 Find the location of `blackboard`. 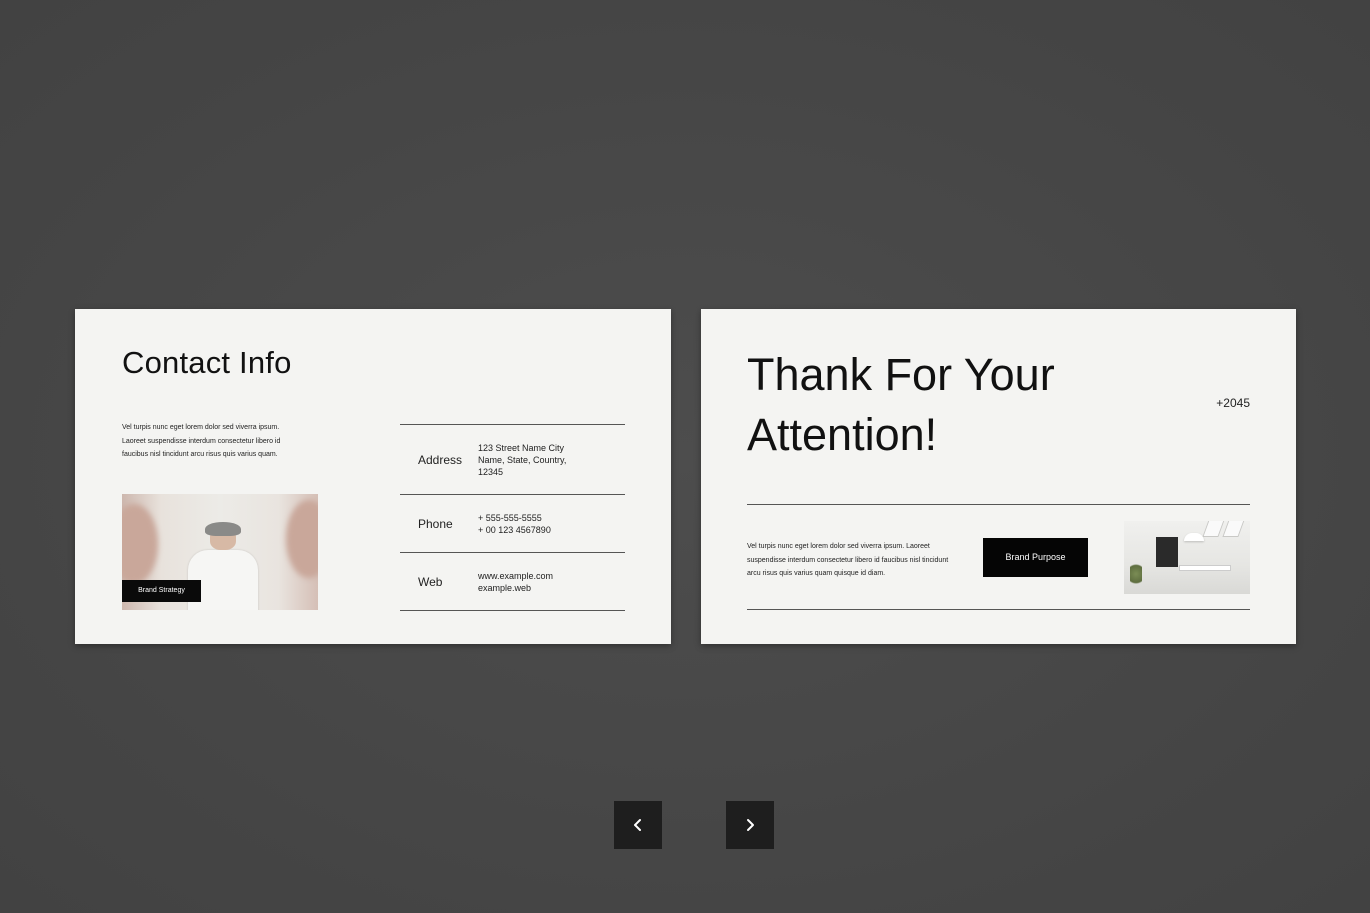

blackboard is located at coordinates (1167, 552).